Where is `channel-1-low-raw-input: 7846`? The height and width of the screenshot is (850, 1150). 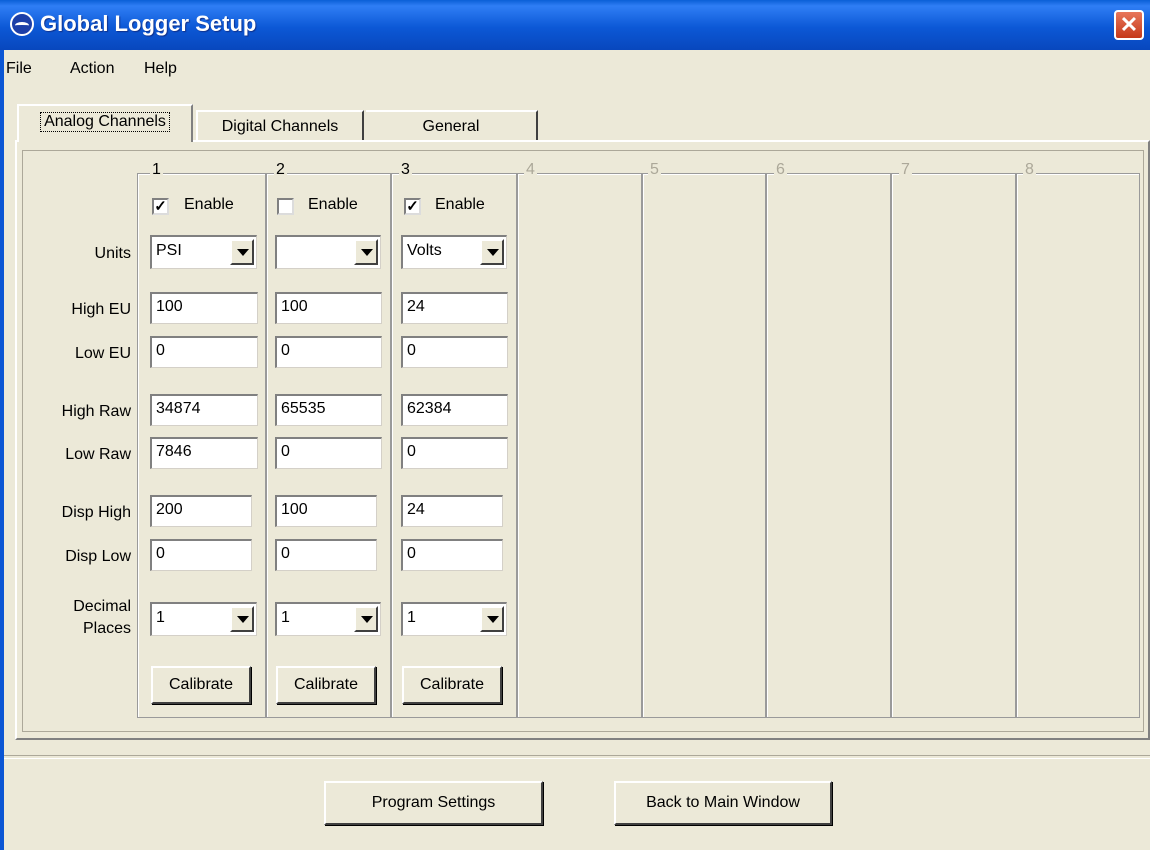
channel-1-low-raw-input: 7846 is located at coordinates (204, 453).